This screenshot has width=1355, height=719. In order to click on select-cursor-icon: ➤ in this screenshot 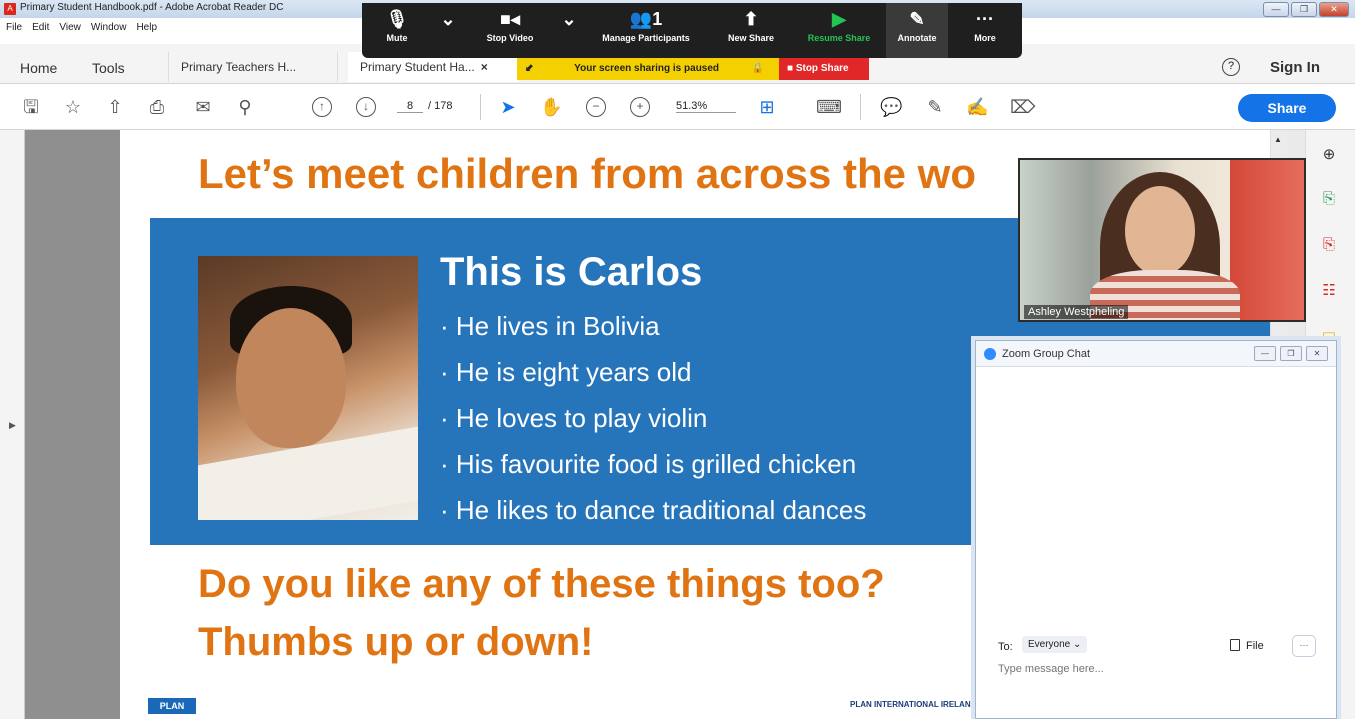, I will do `click(508, 107)`.